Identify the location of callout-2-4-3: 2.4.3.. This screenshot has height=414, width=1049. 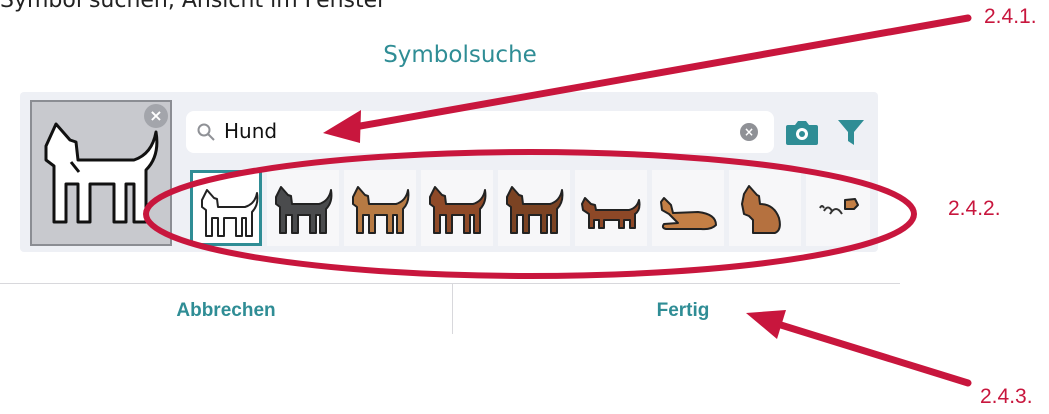
(1006, 396).